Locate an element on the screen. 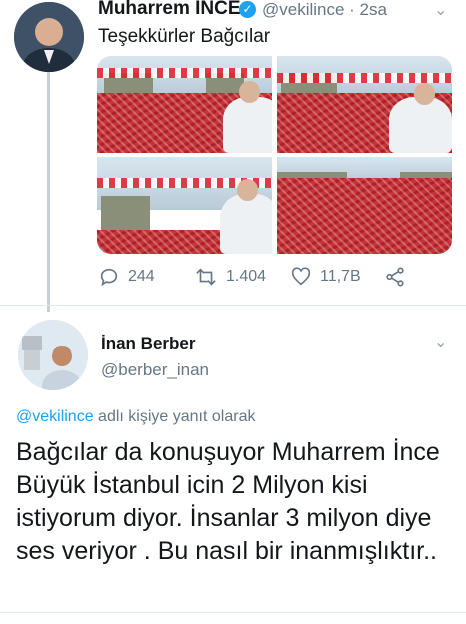 Image resolution: width=466 pixels, height=624 pixels. thread-connector-line is located at coordinates (48, 192).